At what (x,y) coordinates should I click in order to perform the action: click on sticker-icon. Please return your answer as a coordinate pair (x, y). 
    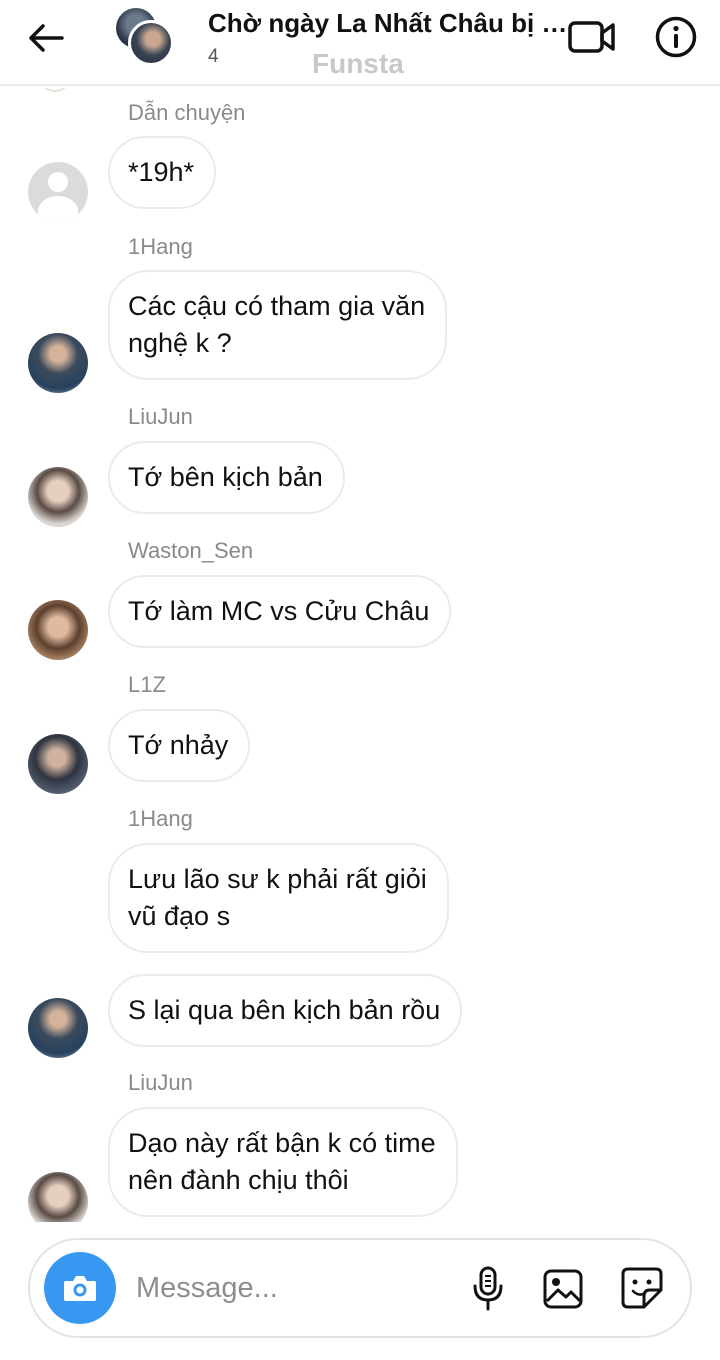
    Looking at the image, I should click on (642, 1288).